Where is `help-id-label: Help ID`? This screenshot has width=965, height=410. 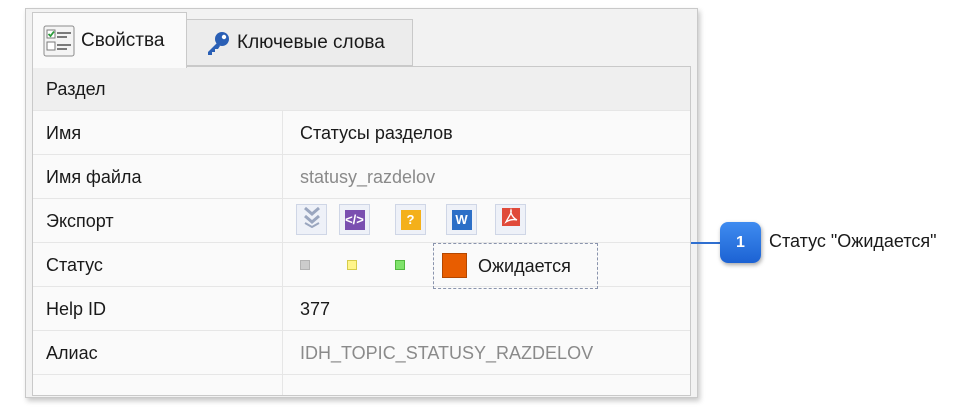 help-id-label: Help ID is located at coordinates (76, 309).